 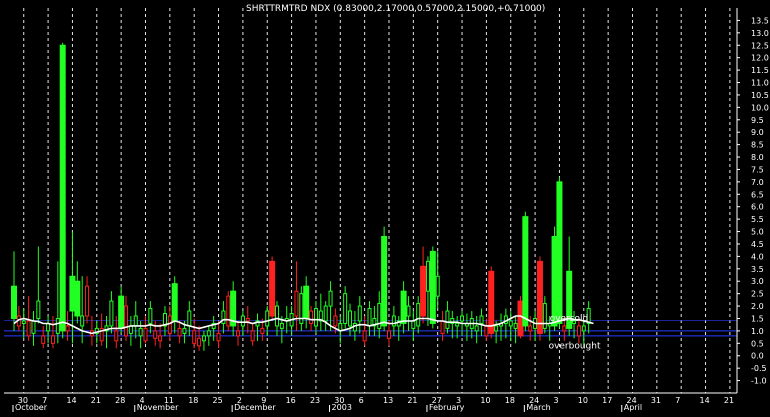 I want to click on x-date-label: 10, so click(x=485, y=400).